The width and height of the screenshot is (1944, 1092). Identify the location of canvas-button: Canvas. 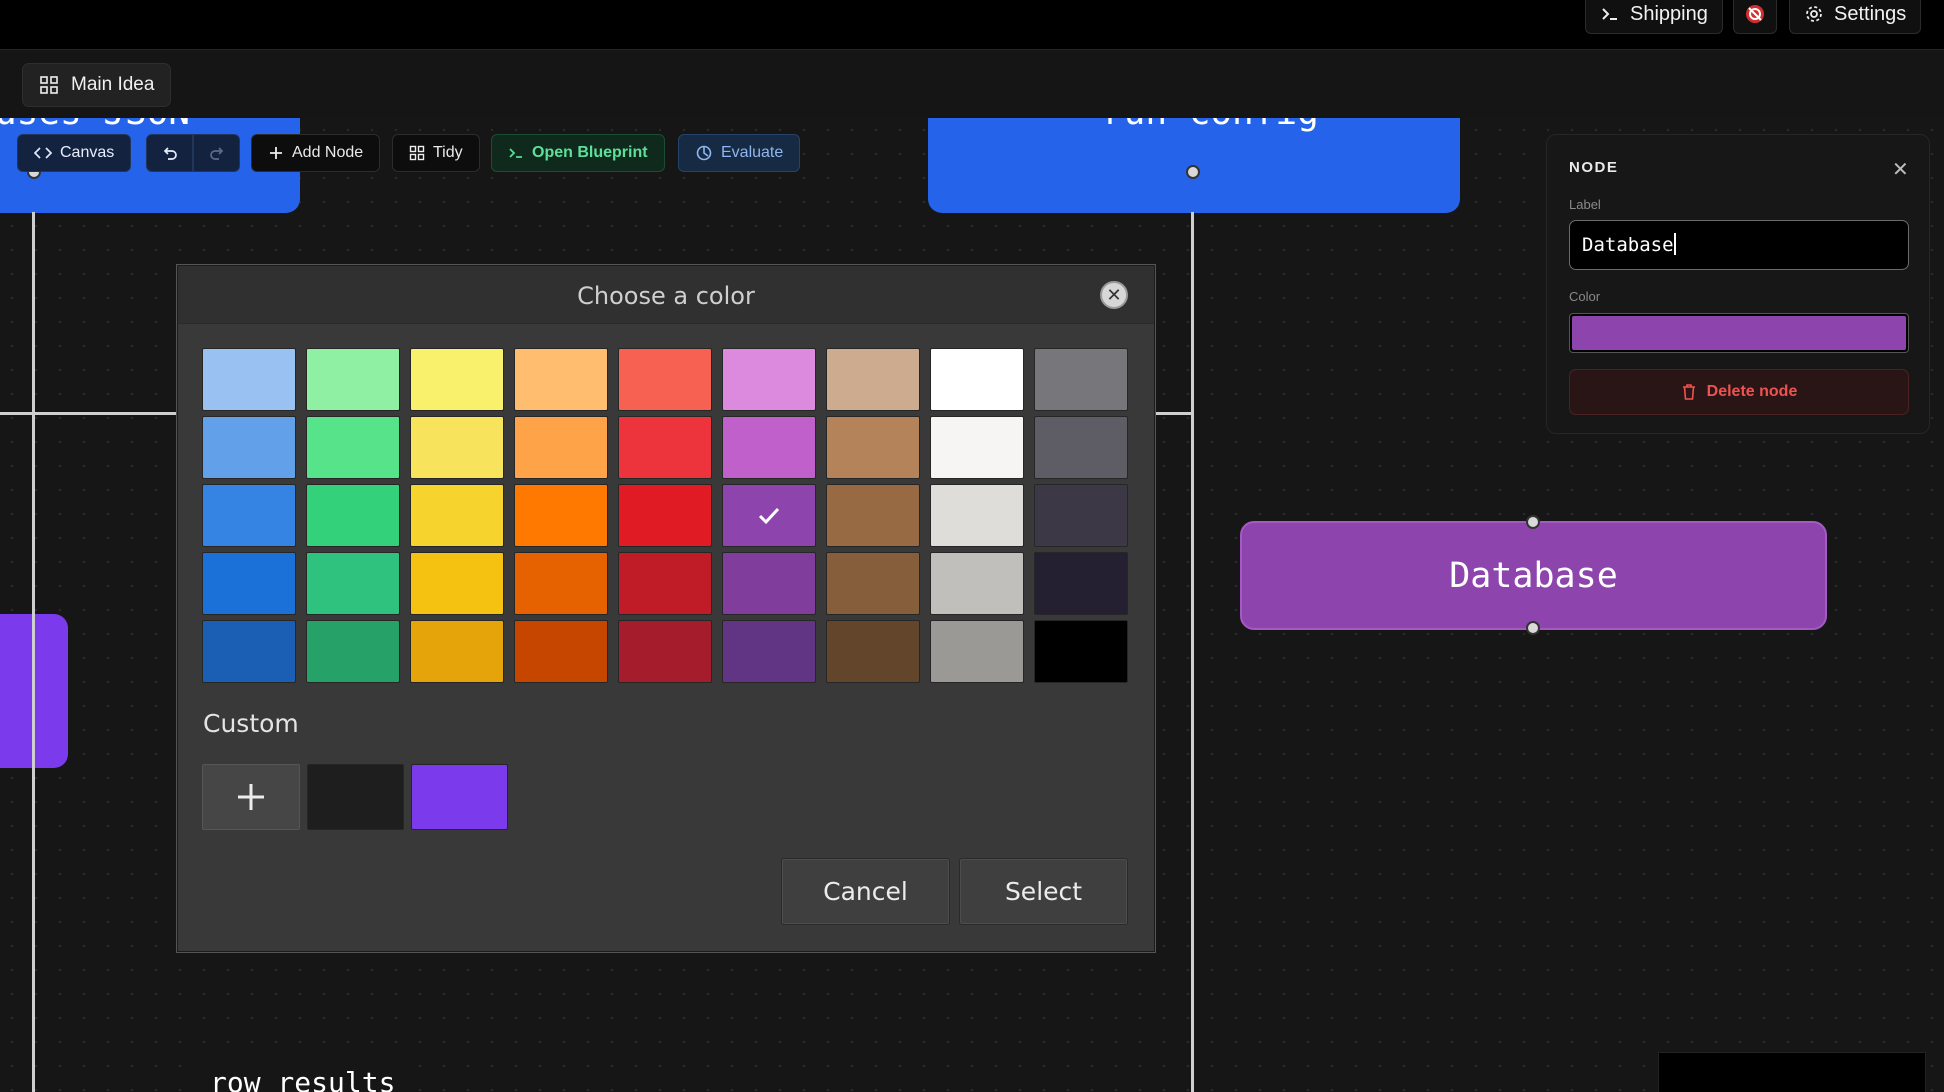
(74, 153).